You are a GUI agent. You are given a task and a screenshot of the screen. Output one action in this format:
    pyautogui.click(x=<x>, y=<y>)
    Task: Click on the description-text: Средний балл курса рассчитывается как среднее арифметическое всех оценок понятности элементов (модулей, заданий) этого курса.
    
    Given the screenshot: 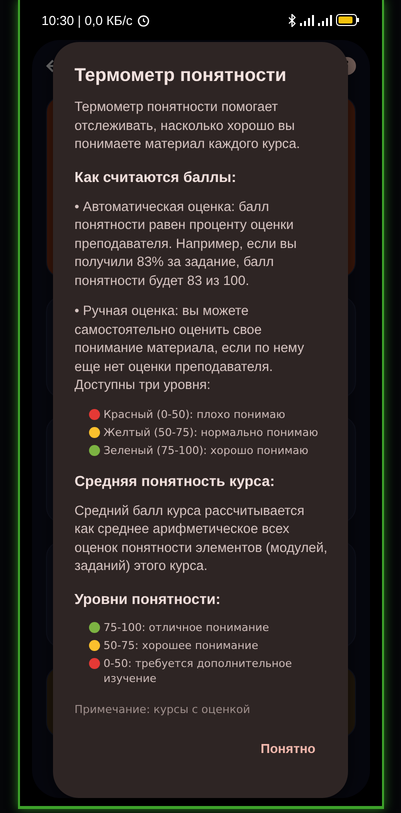 What is the action you would take?
    pyautogui.click(x=201, y=538)
    